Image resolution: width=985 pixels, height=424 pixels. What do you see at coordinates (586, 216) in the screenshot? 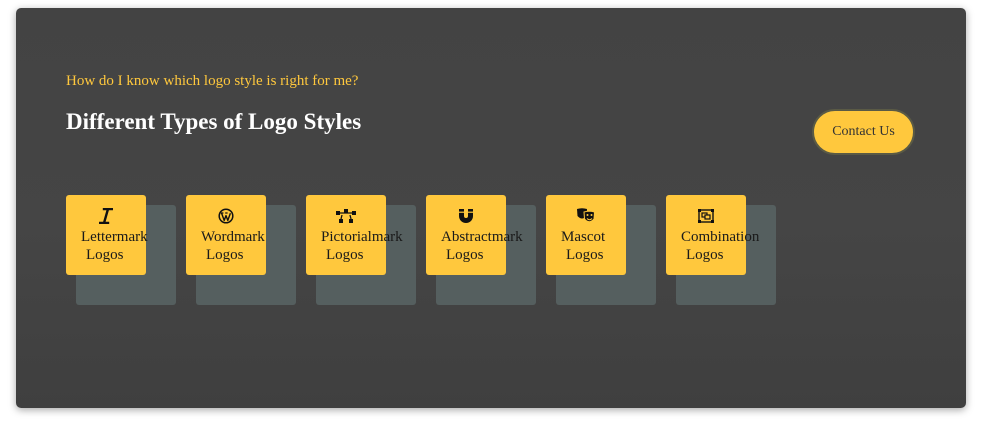
I see `theater-masks-icon` at bounding box center [586, 216].